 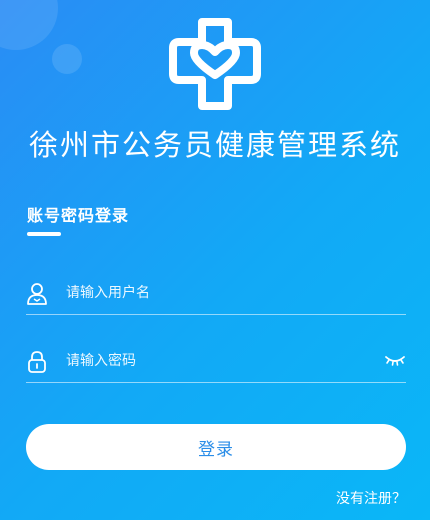 What do you see at coordinates (78, 215) in the screenshot?
I see `tab-label: 账号密码登录` at bounding box center [78, 215].